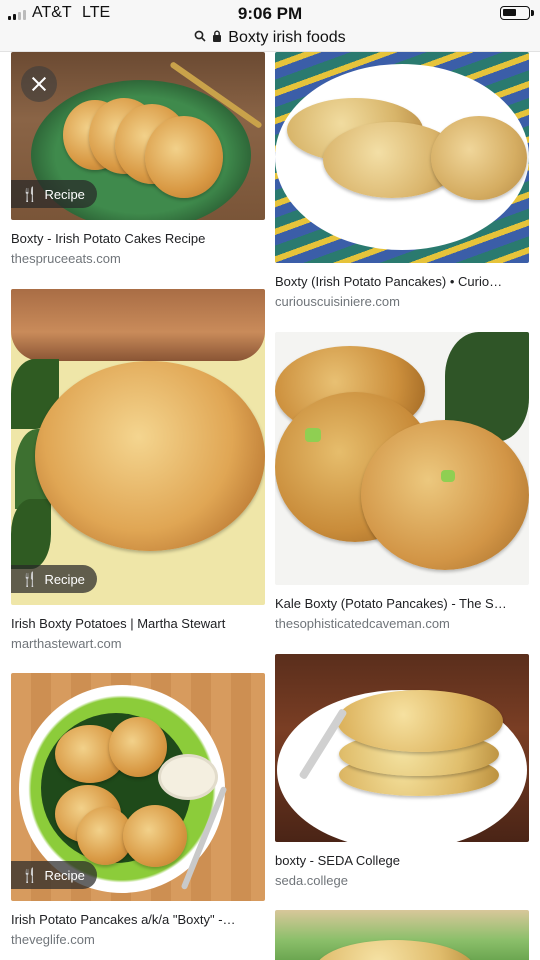 The image size is (540, 960). Describe the element at coordinates (138, 239) in the screenshot. I see `result-title: Boxty - Irish Potato Cakes Recipe` at that location.